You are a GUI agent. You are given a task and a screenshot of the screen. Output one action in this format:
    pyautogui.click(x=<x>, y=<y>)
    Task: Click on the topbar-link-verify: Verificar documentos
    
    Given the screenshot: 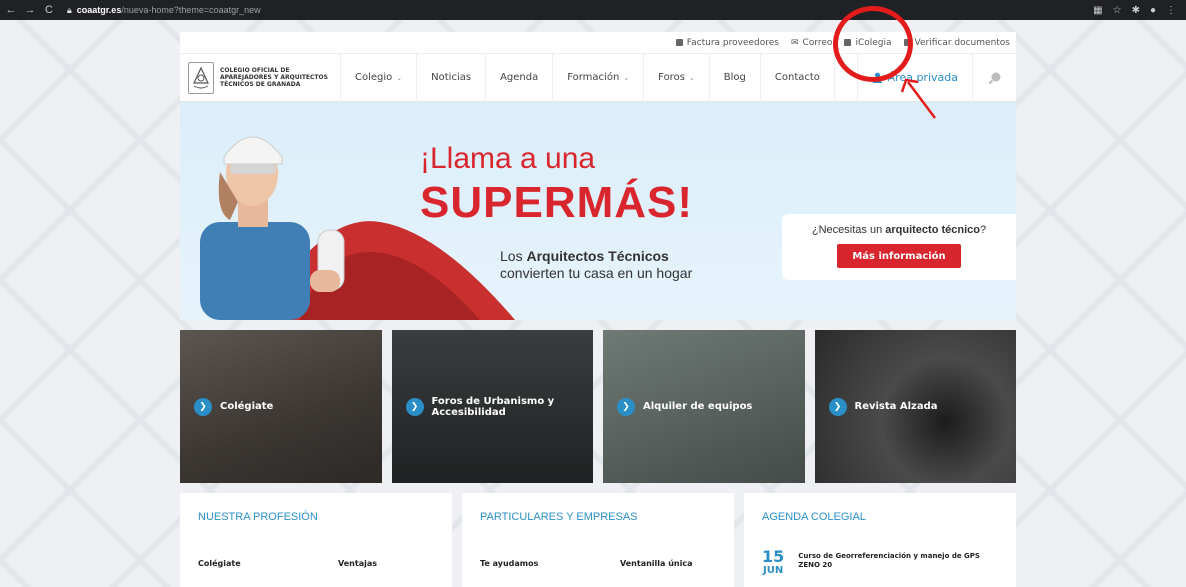 What is the action you would take?
    pyautogui.click(x=956, y=43)
    